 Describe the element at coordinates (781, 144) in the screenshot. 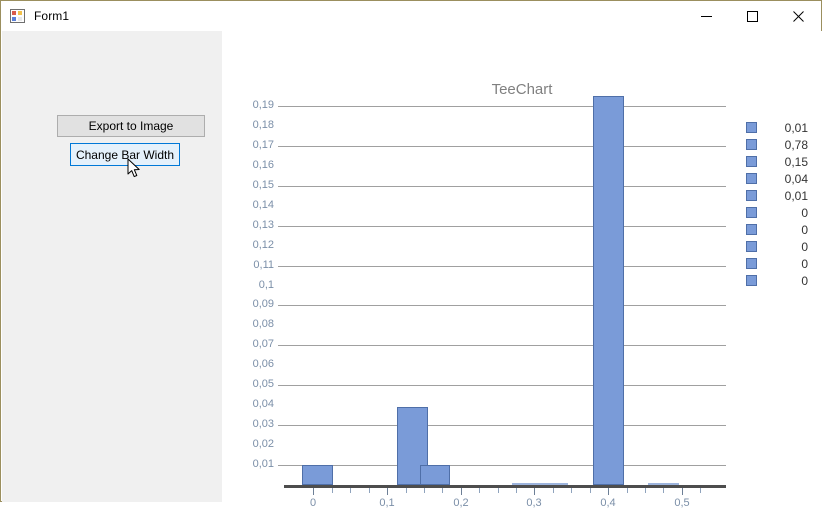

I see `legend-item: 0,78` at that location.